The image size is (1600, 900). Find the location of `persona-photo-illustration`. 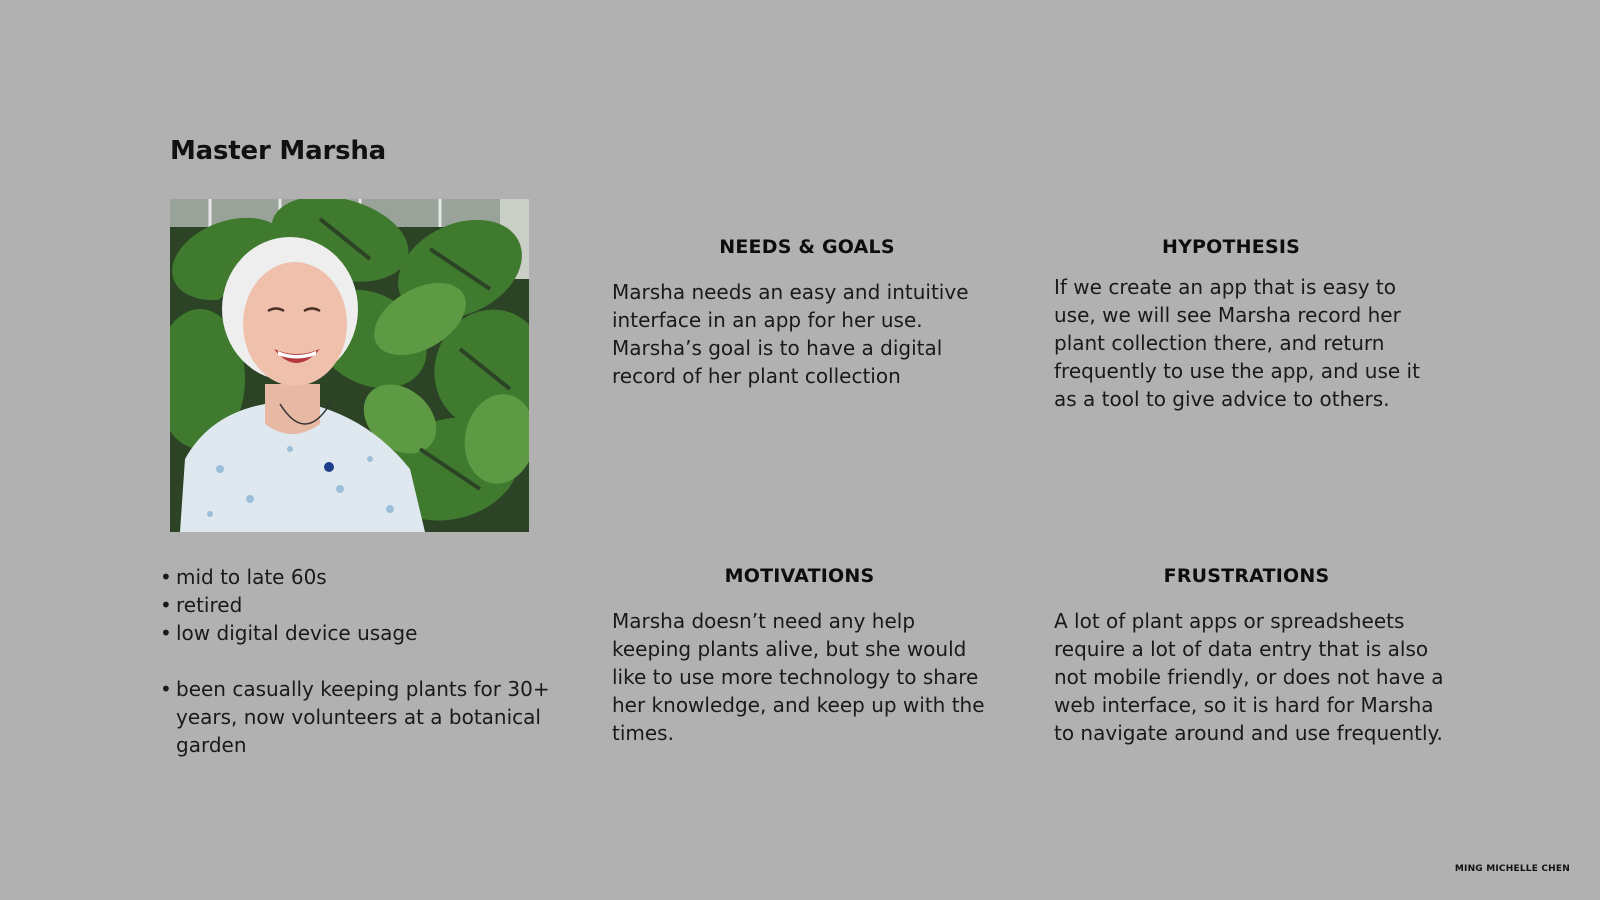

persona-photo-illustration is located at coordinates (349, 365).